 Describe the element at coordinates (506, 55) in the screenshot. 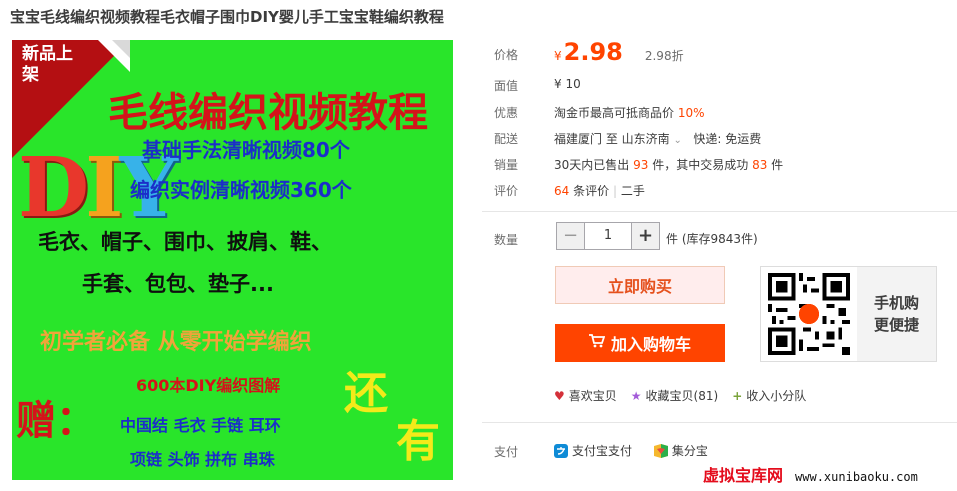

I see `price-label: 价格` at that location.